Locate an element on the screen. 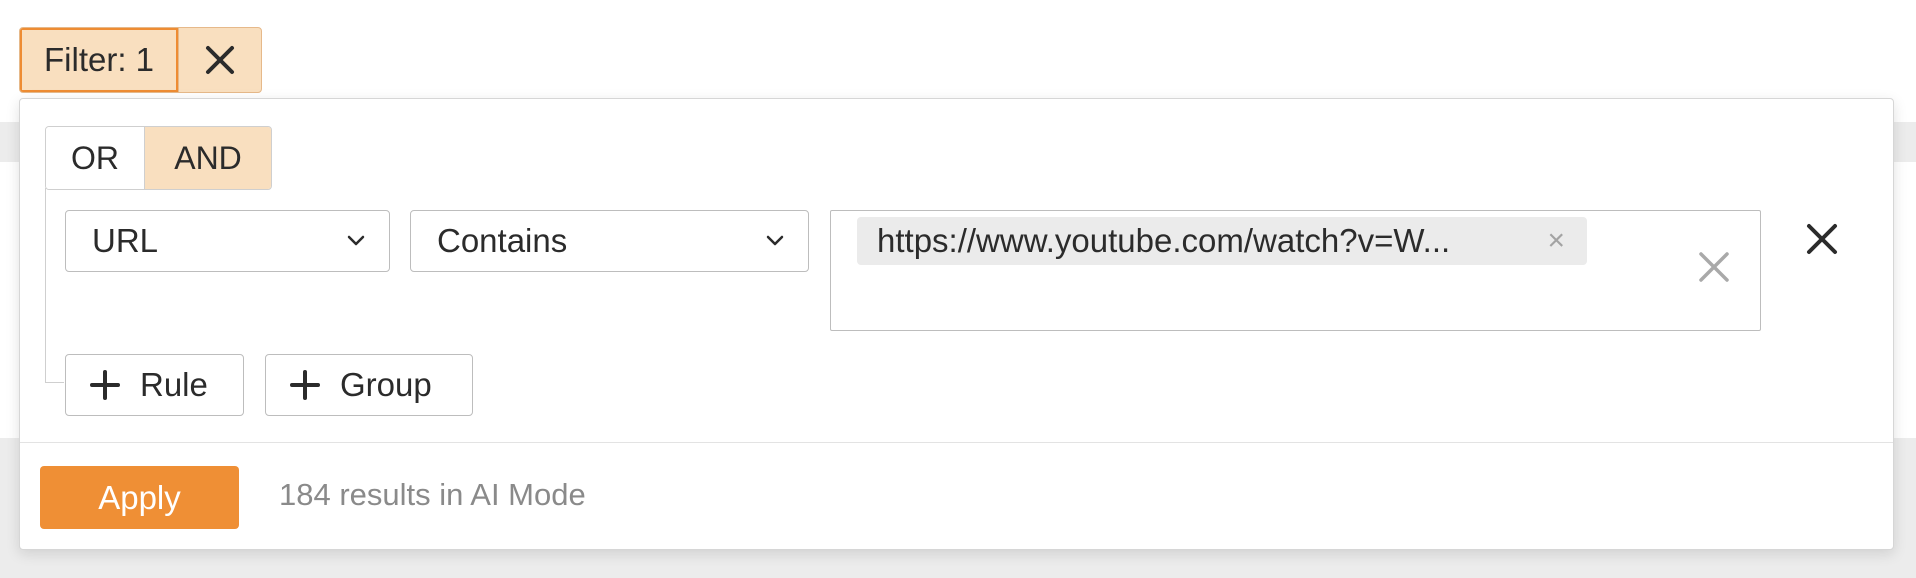  add-rule-button: Rule is located at coordinates (154, 385).